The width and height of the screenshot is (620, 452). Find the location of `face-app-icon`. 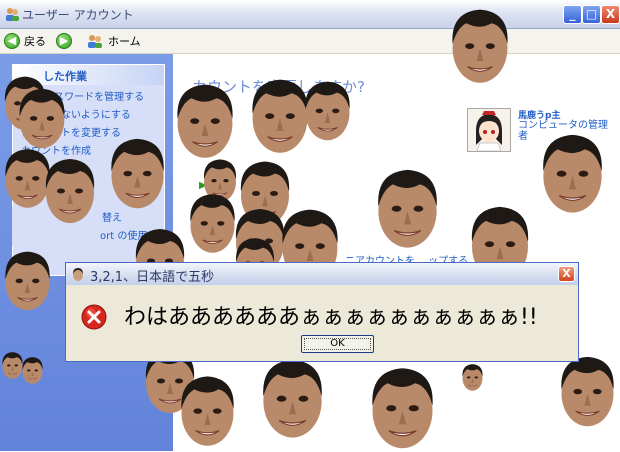

face-app-icon is located at coordinates (78, 274).